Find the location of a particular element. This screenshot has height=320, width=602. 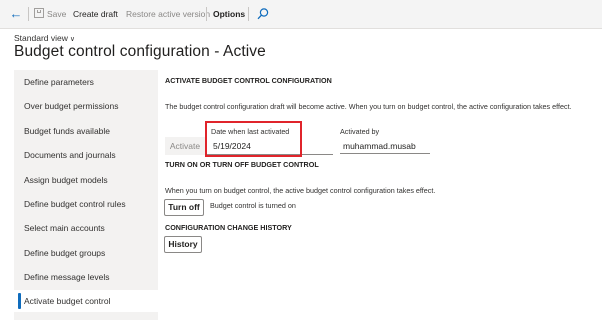

activate-button: Activate is located at coordinates (185, 146).